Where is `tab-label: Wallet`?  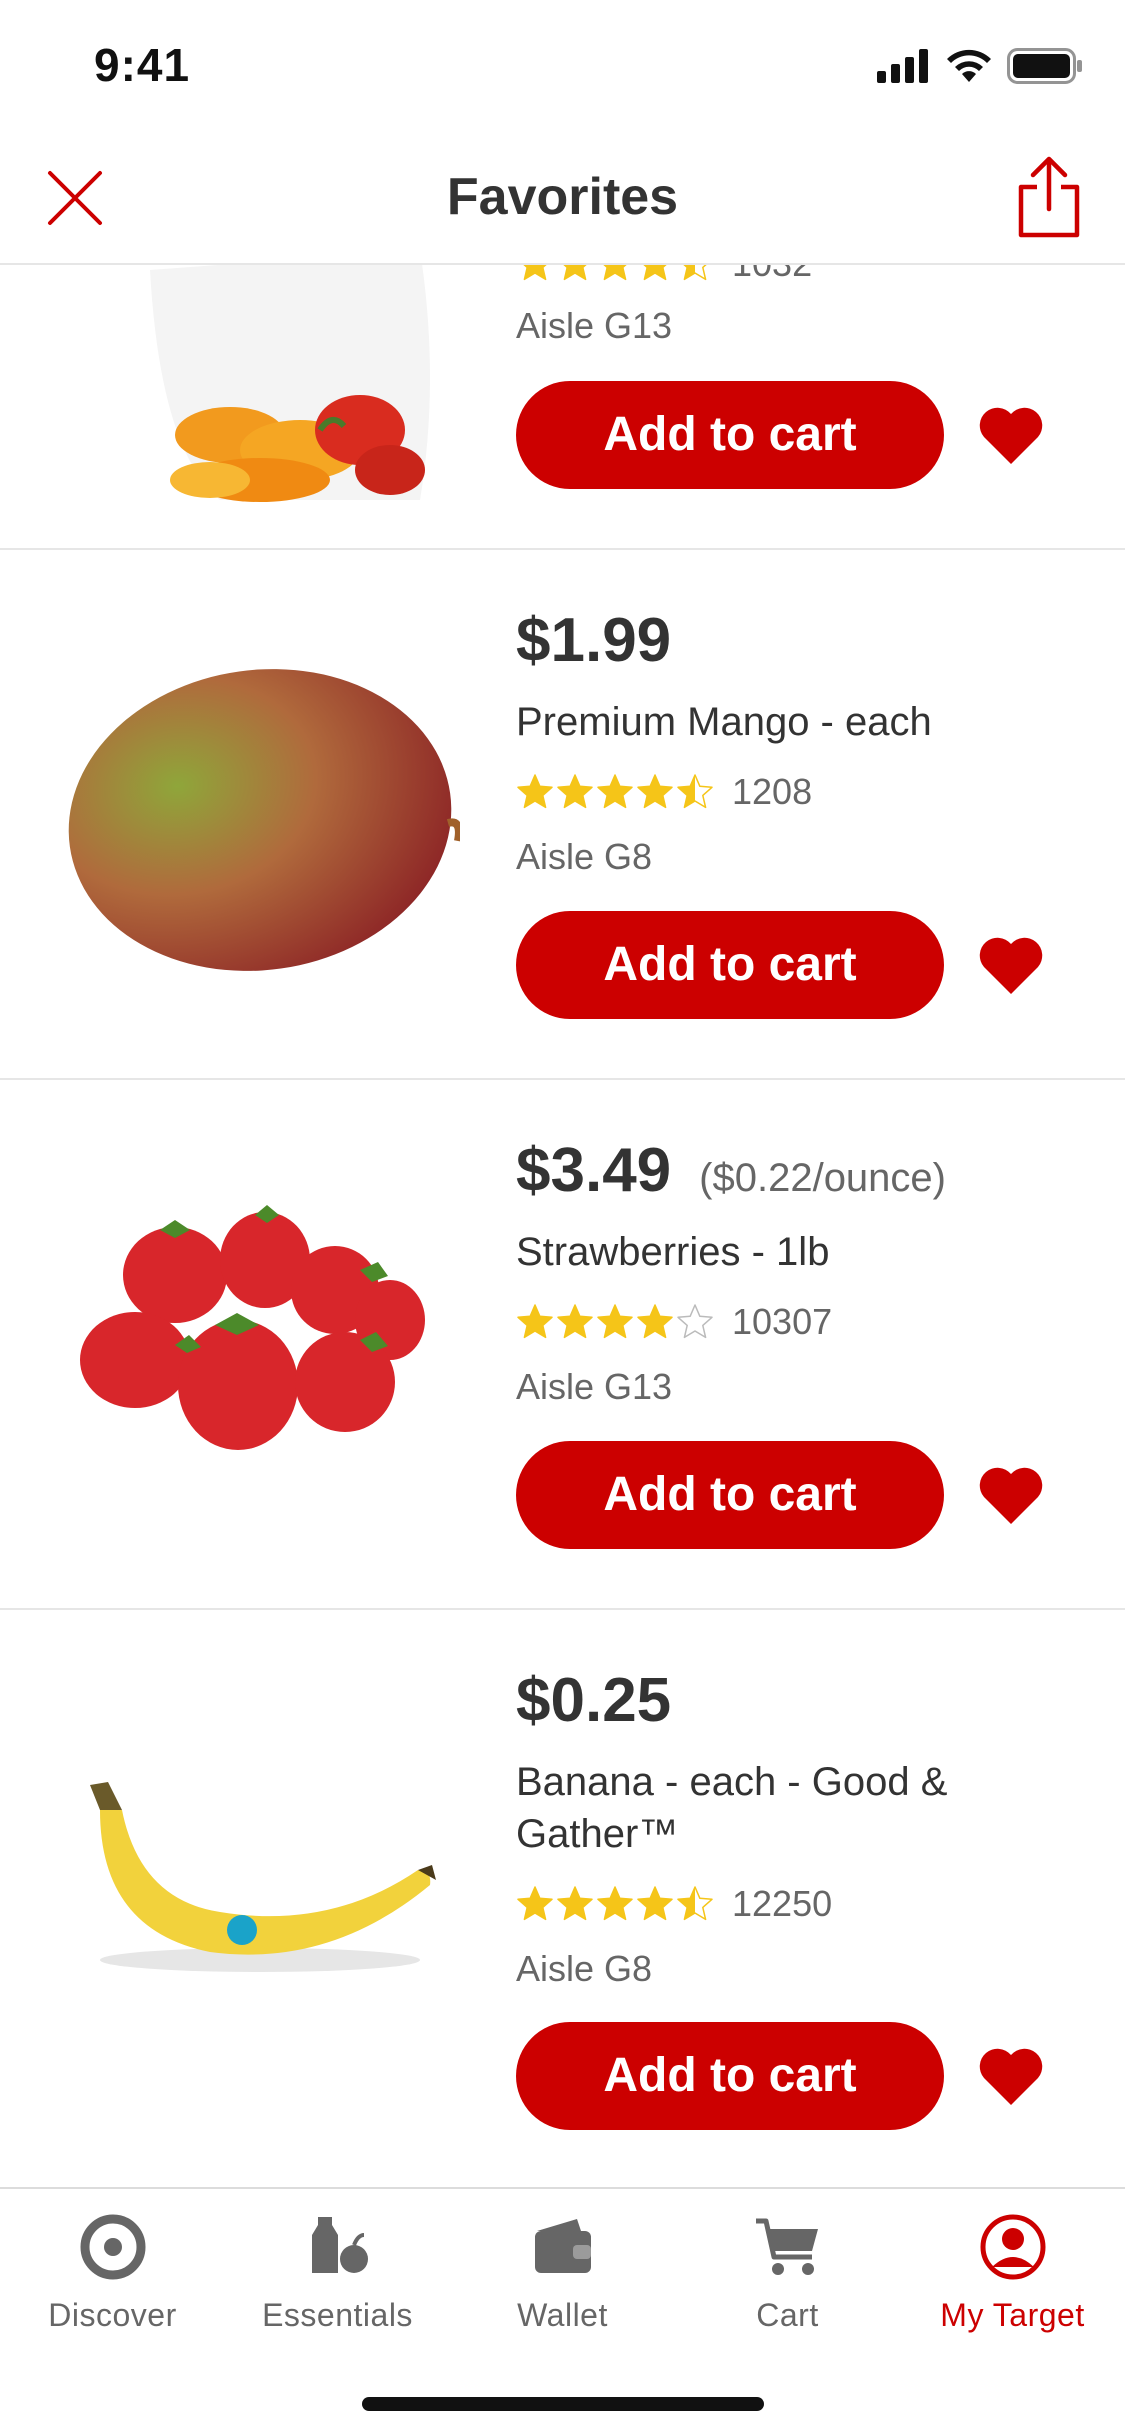
tab-label: Wallet is located at coordinates (562, 2315).